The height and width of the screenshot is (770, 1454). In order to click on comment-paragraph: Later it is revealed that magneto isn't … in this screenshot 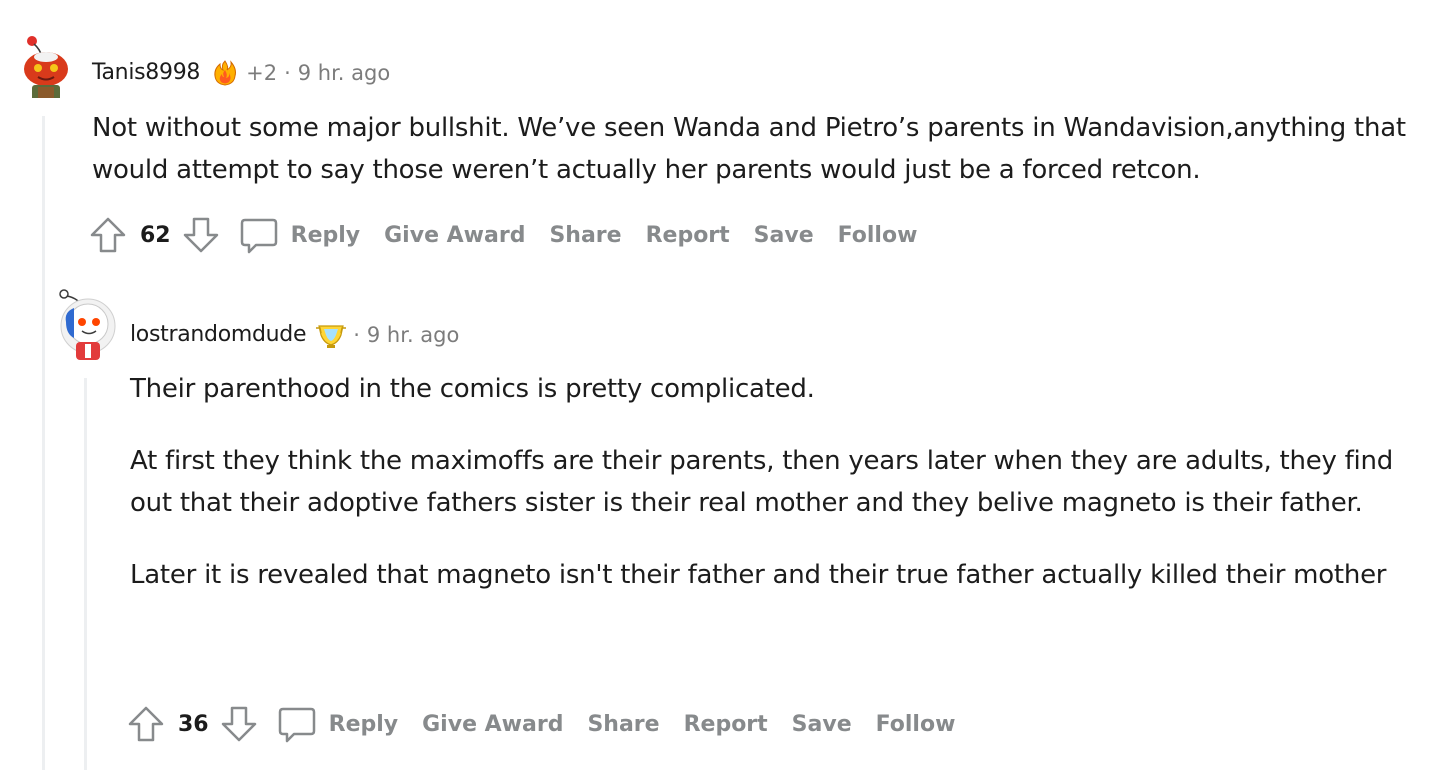, I will do `click(758, 575)`.